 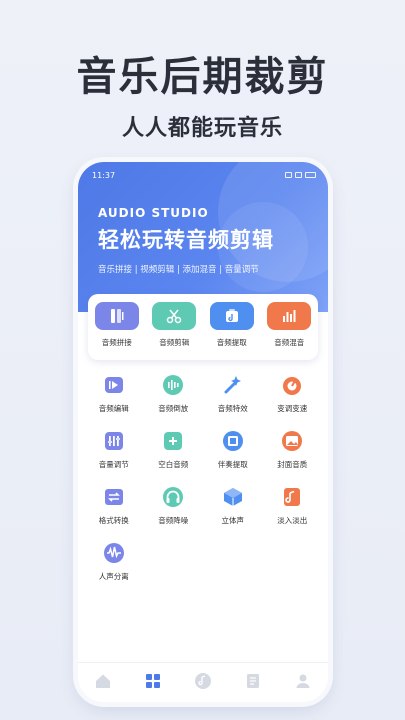 I want to click on tool-denoise: 音频降噪, so click(x=174, y=505).